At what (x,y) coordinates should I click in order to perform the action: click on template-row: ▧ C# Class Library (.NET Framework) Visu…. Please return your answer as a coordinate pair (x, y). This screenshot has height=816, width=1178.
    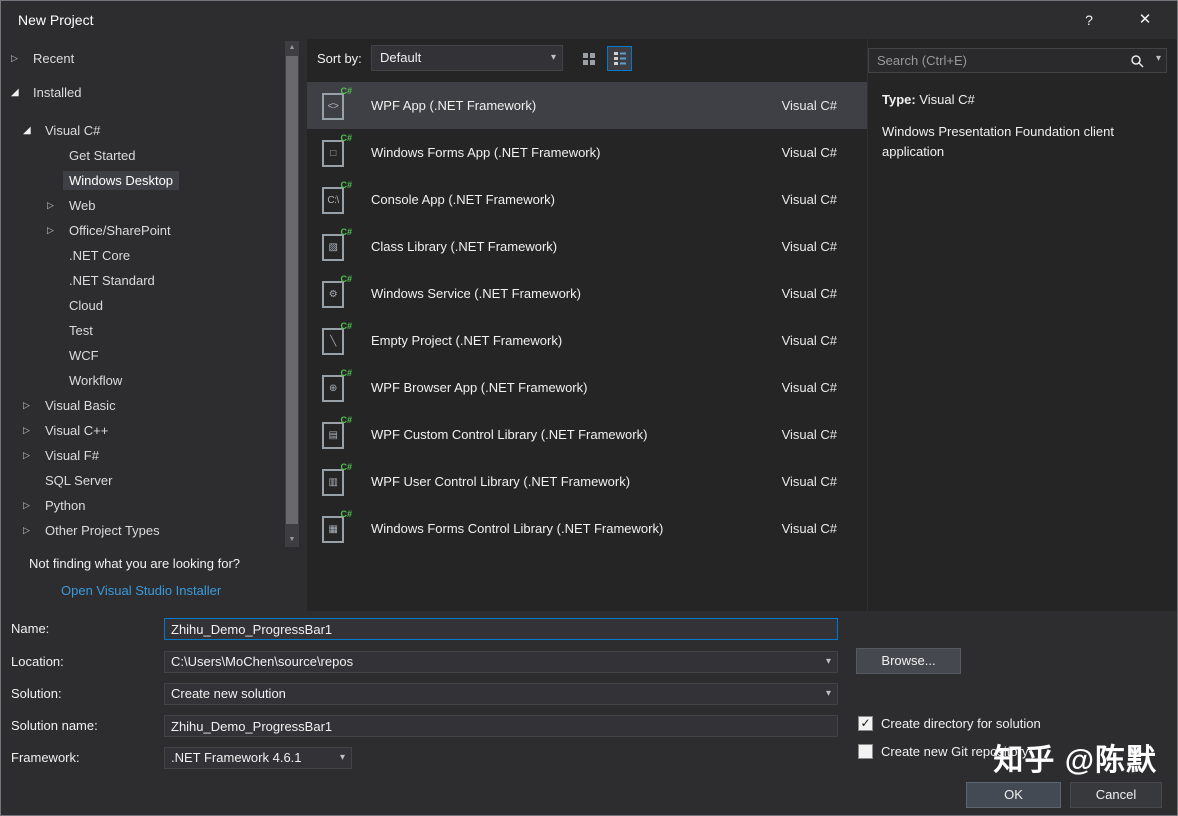
    Looking at the image, I should click on (587, 246).